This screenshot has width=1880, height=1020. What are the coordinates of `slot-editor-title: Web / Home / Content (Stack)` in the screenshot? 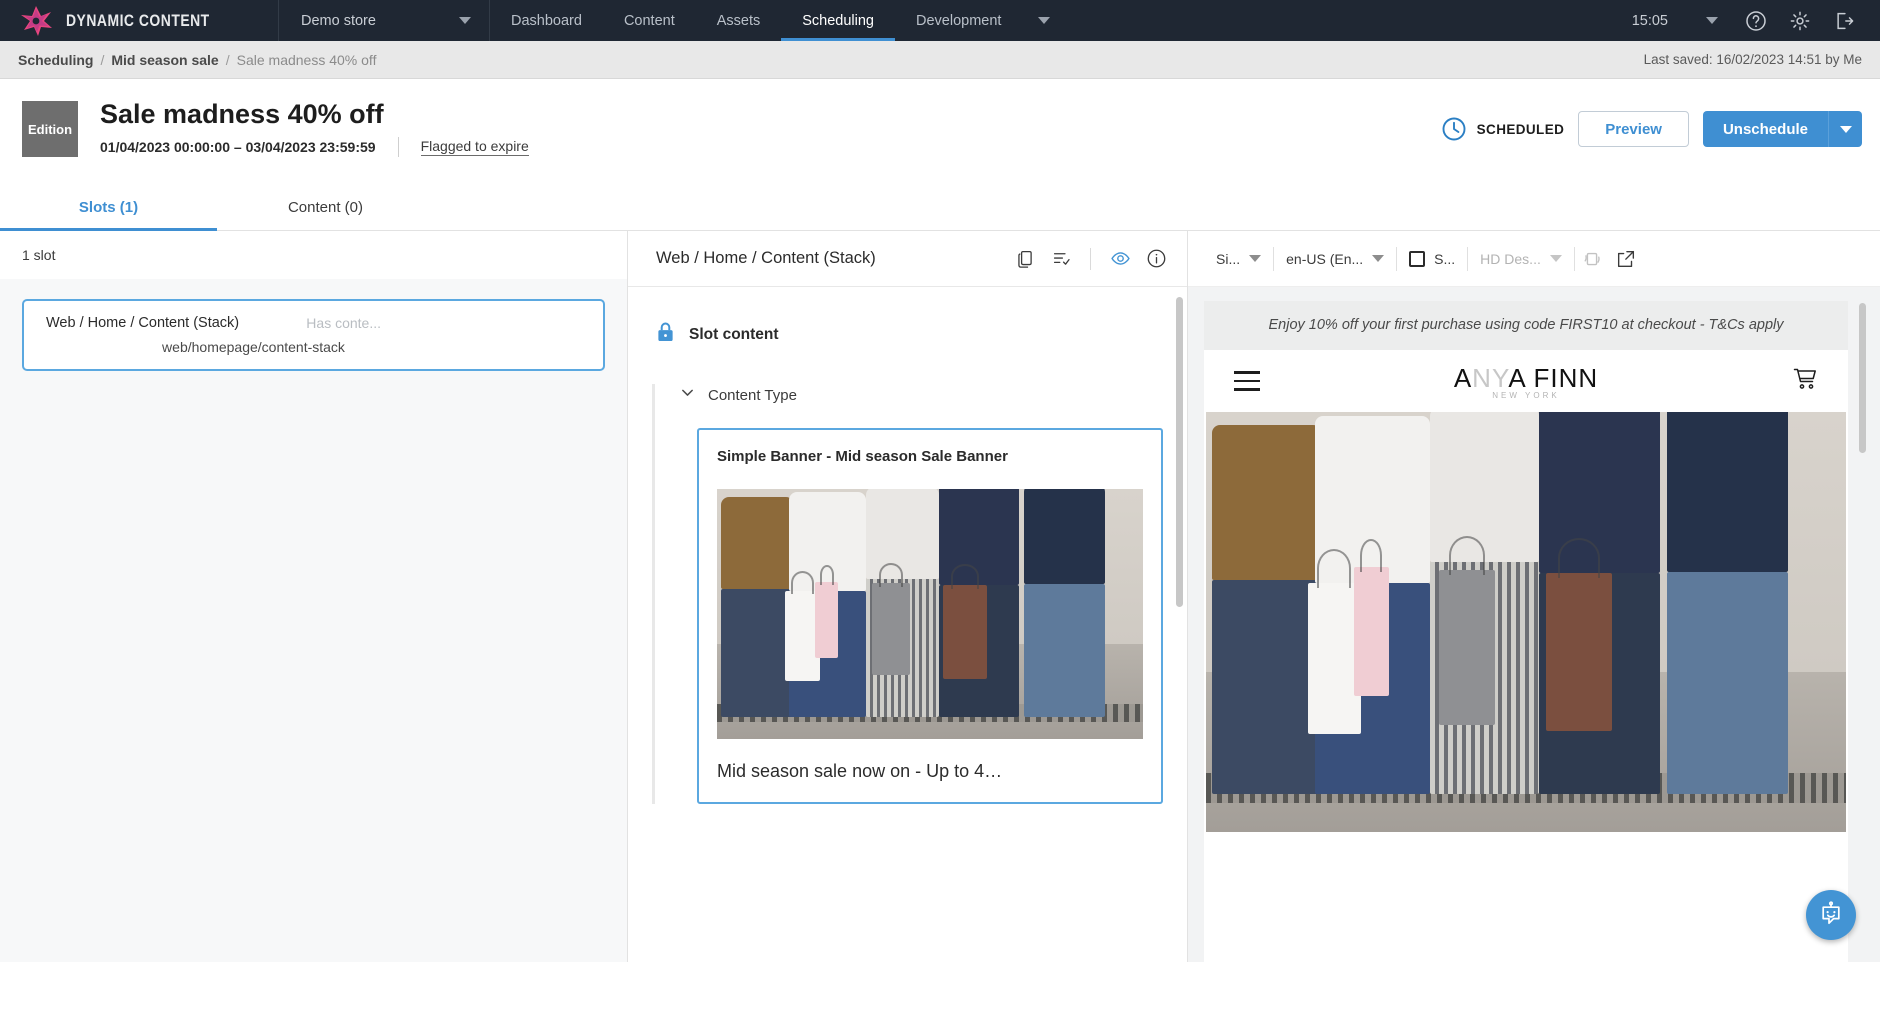 It's located at (766, 258).